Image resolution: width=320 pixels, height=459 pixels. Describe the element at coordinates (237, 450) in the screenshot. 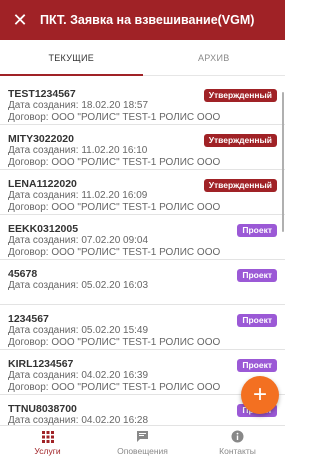

I see `nav-contacts-label: Контакты` at that location.